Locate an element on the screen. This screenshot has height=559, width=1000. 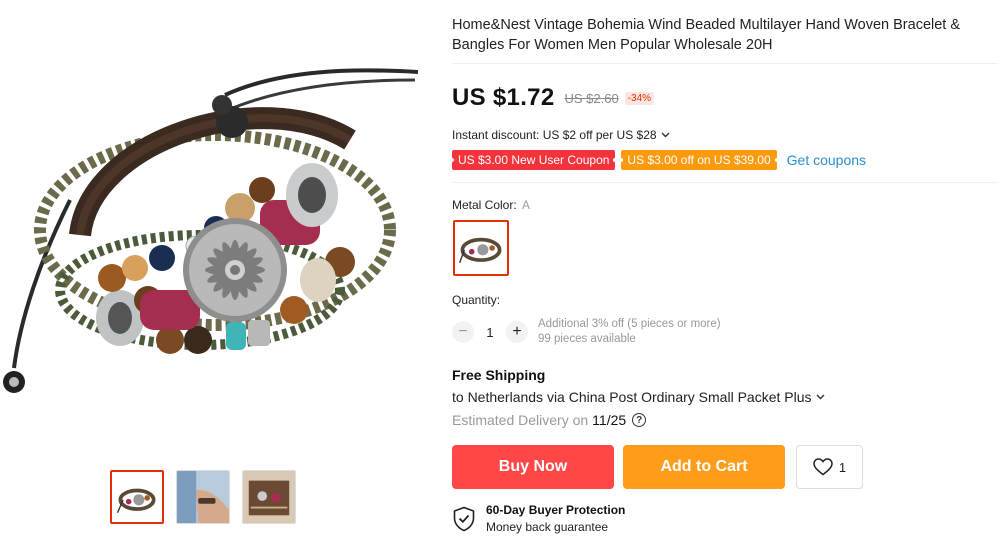
metal-color-label: Metal Color: A is located at coordinates (724, 205).